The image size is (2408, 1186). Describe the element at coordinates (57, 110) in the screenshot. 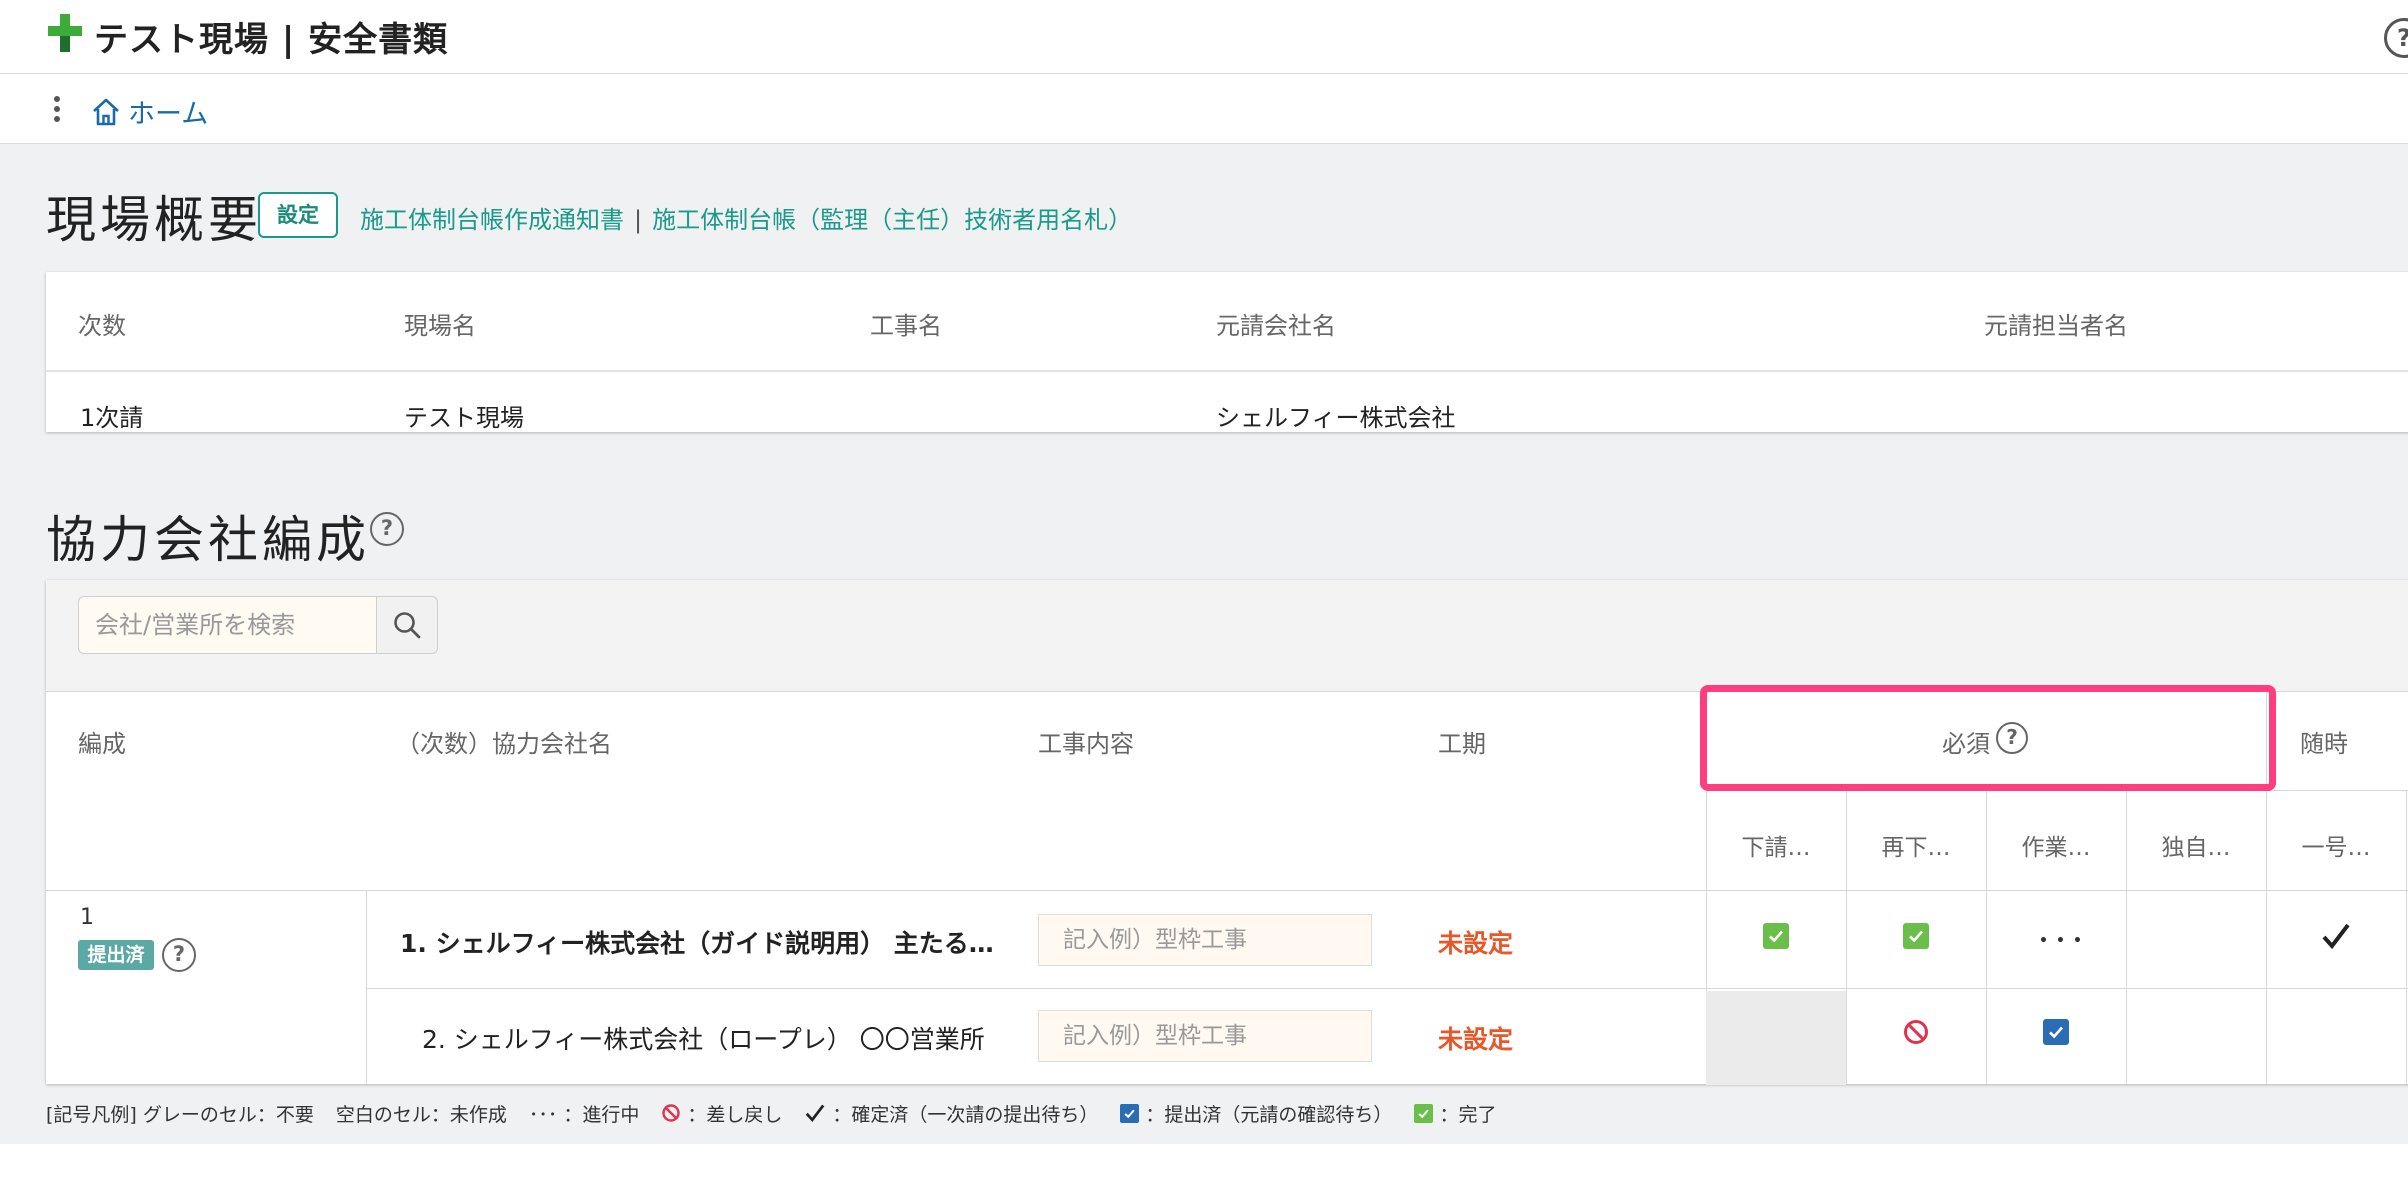

I see `kebab-menu-icon` at that location.